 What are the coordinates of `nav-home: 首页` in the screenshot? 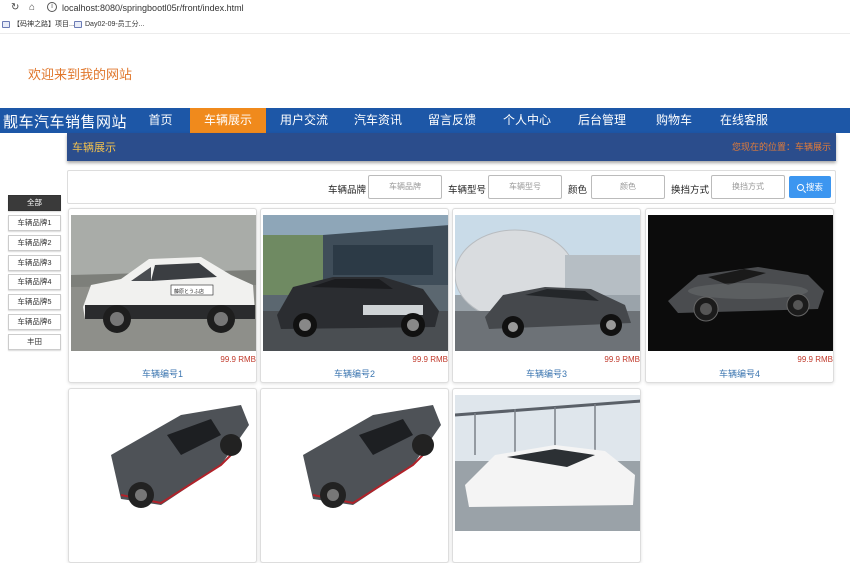 It's located at (160, 120).